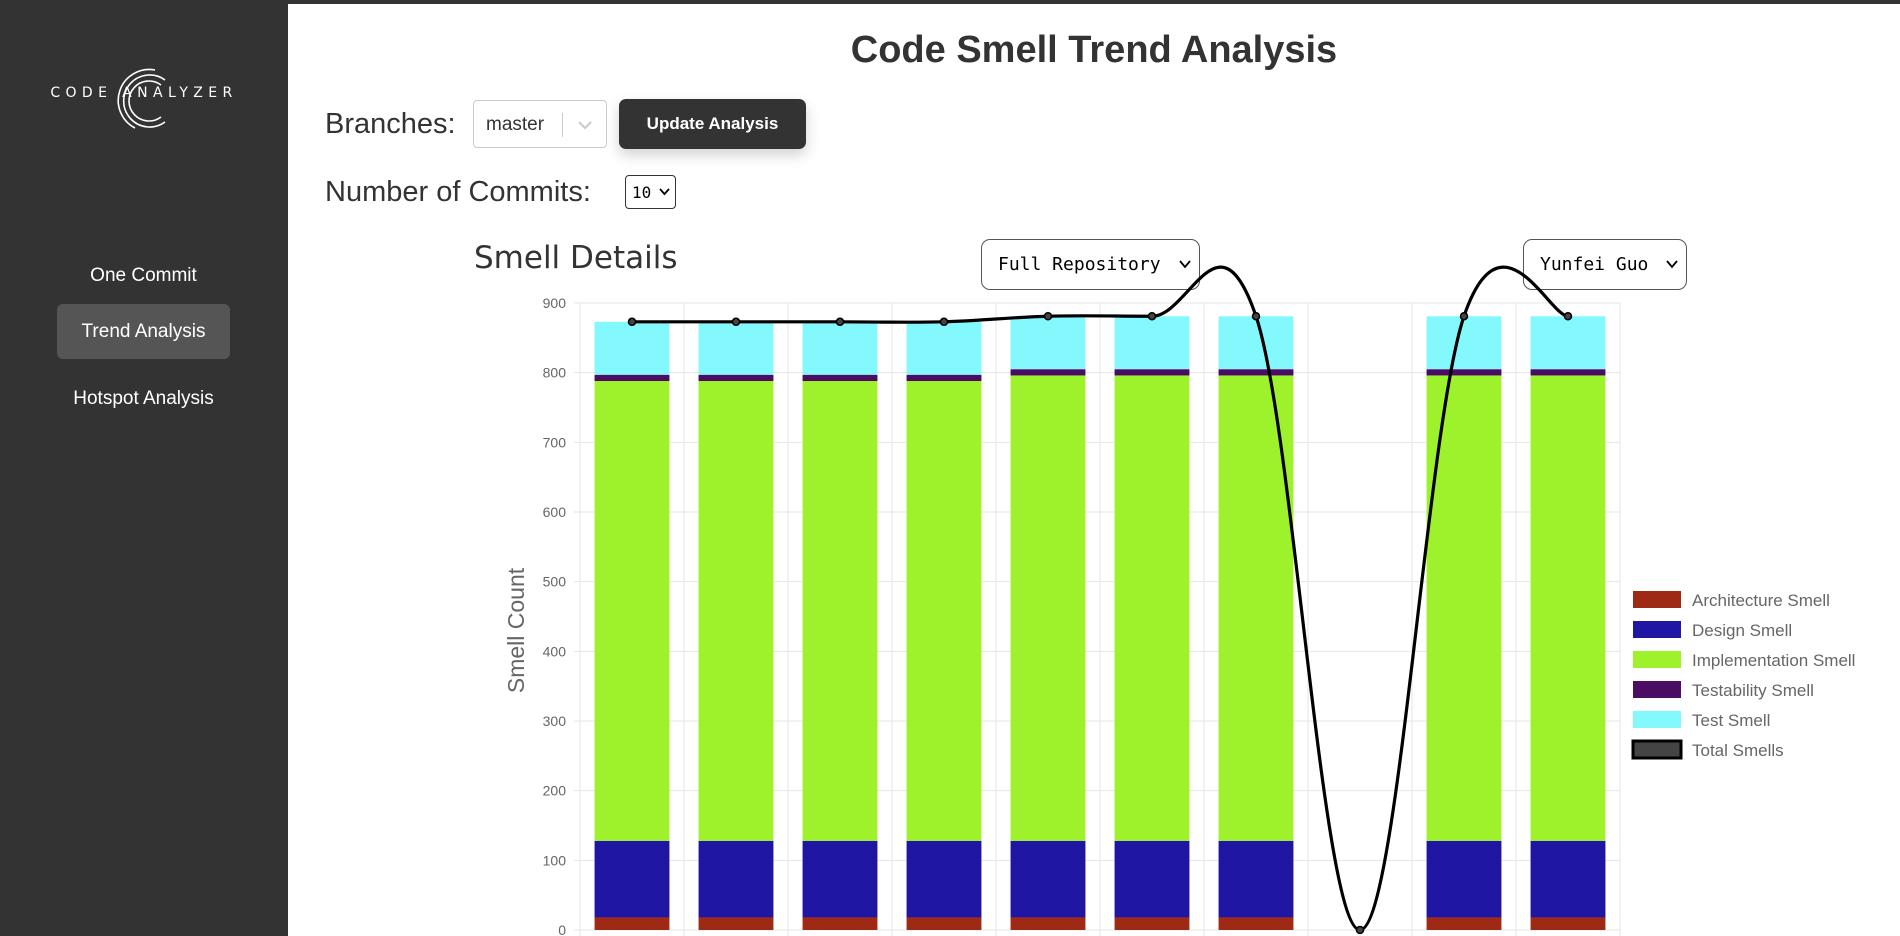 This screenshot has height=936, width=1900. Describe the element at coordinates (1753, 690) in the screenshot. I see `legend-label: Testability Smell` at that location.